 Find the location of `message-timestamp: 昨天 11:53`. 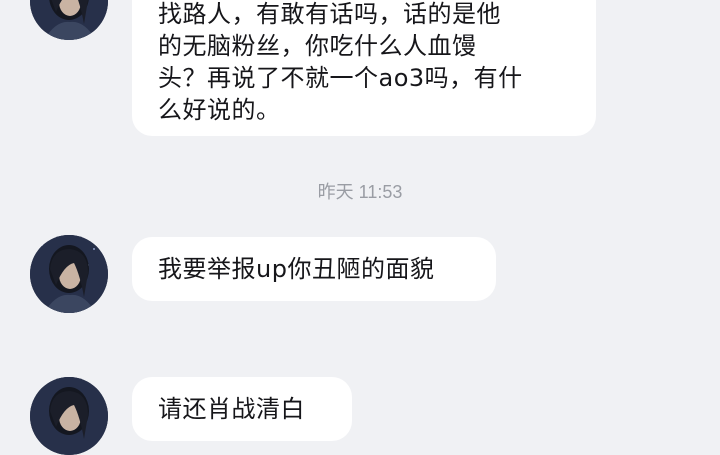

message-timestamp: 昨天 11:53 is located at coordinates (360, 192).